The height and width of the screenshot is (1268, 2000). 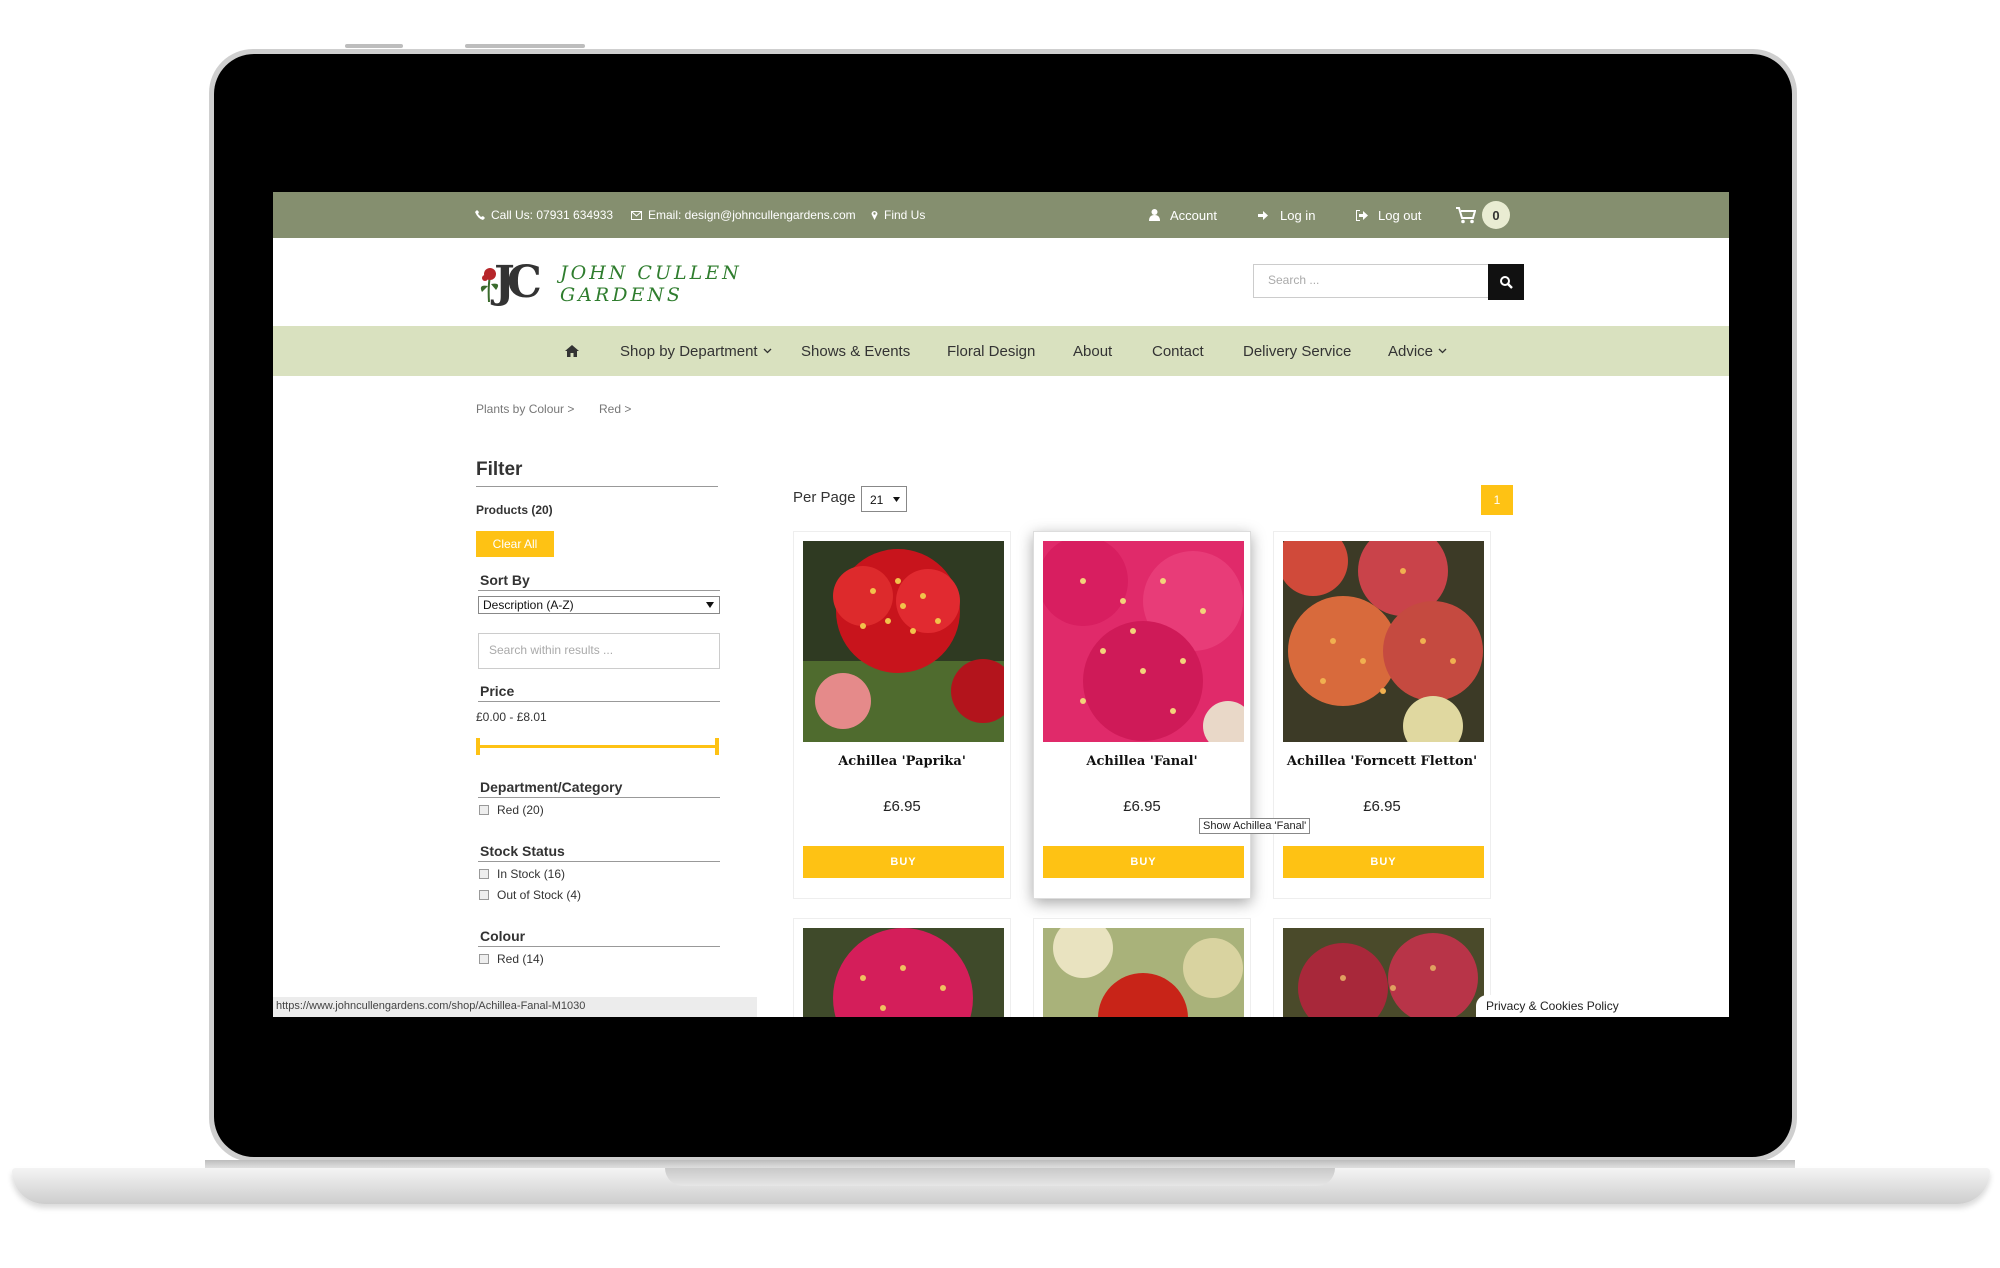 What do you see at coordinates (518, 282) in the screenshot?
I see `logo-monogram: JC` at bounding box center [518, 282].